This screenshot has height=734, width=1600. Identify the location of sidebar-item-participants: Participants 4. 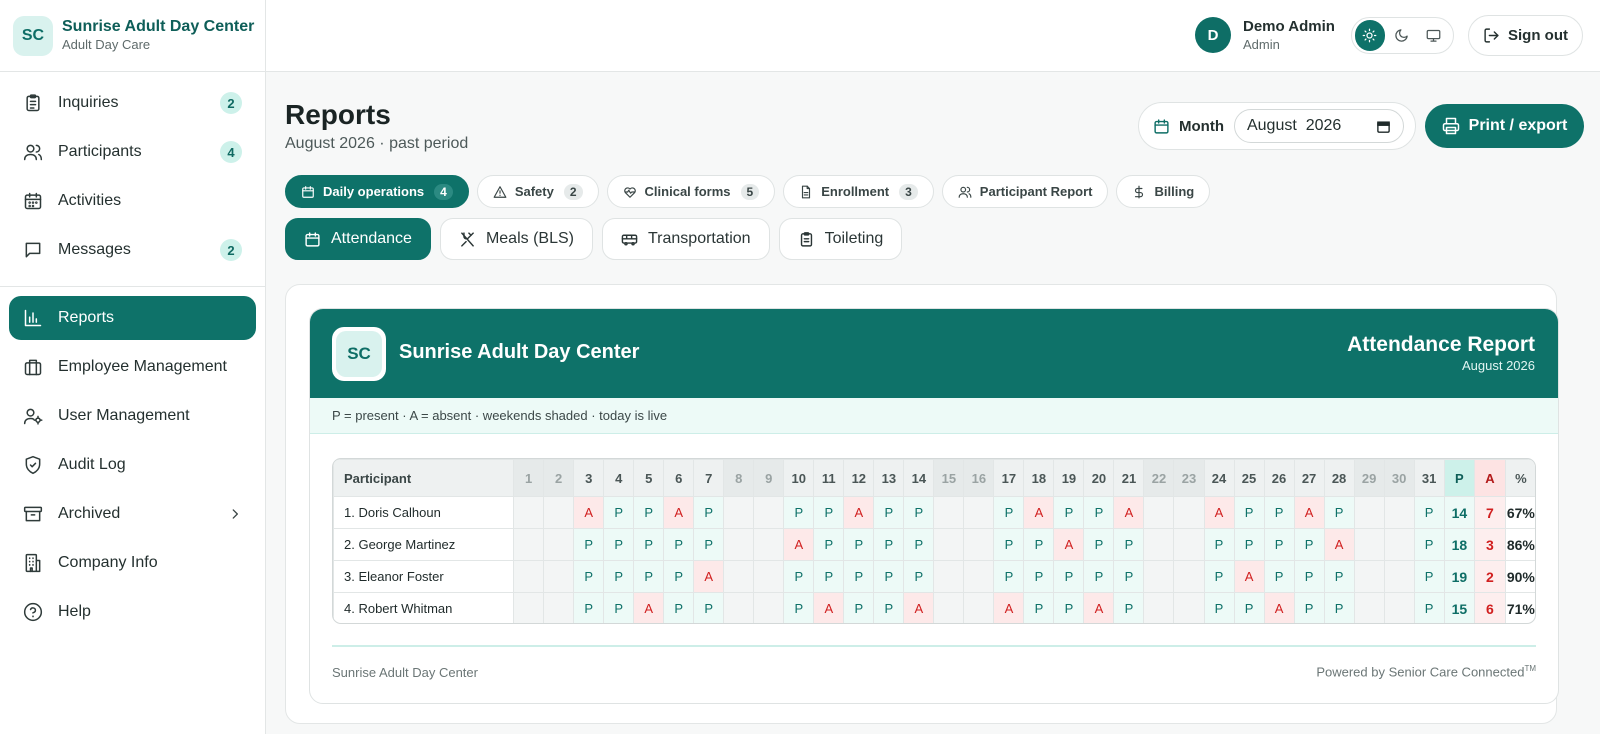
(132, 152).